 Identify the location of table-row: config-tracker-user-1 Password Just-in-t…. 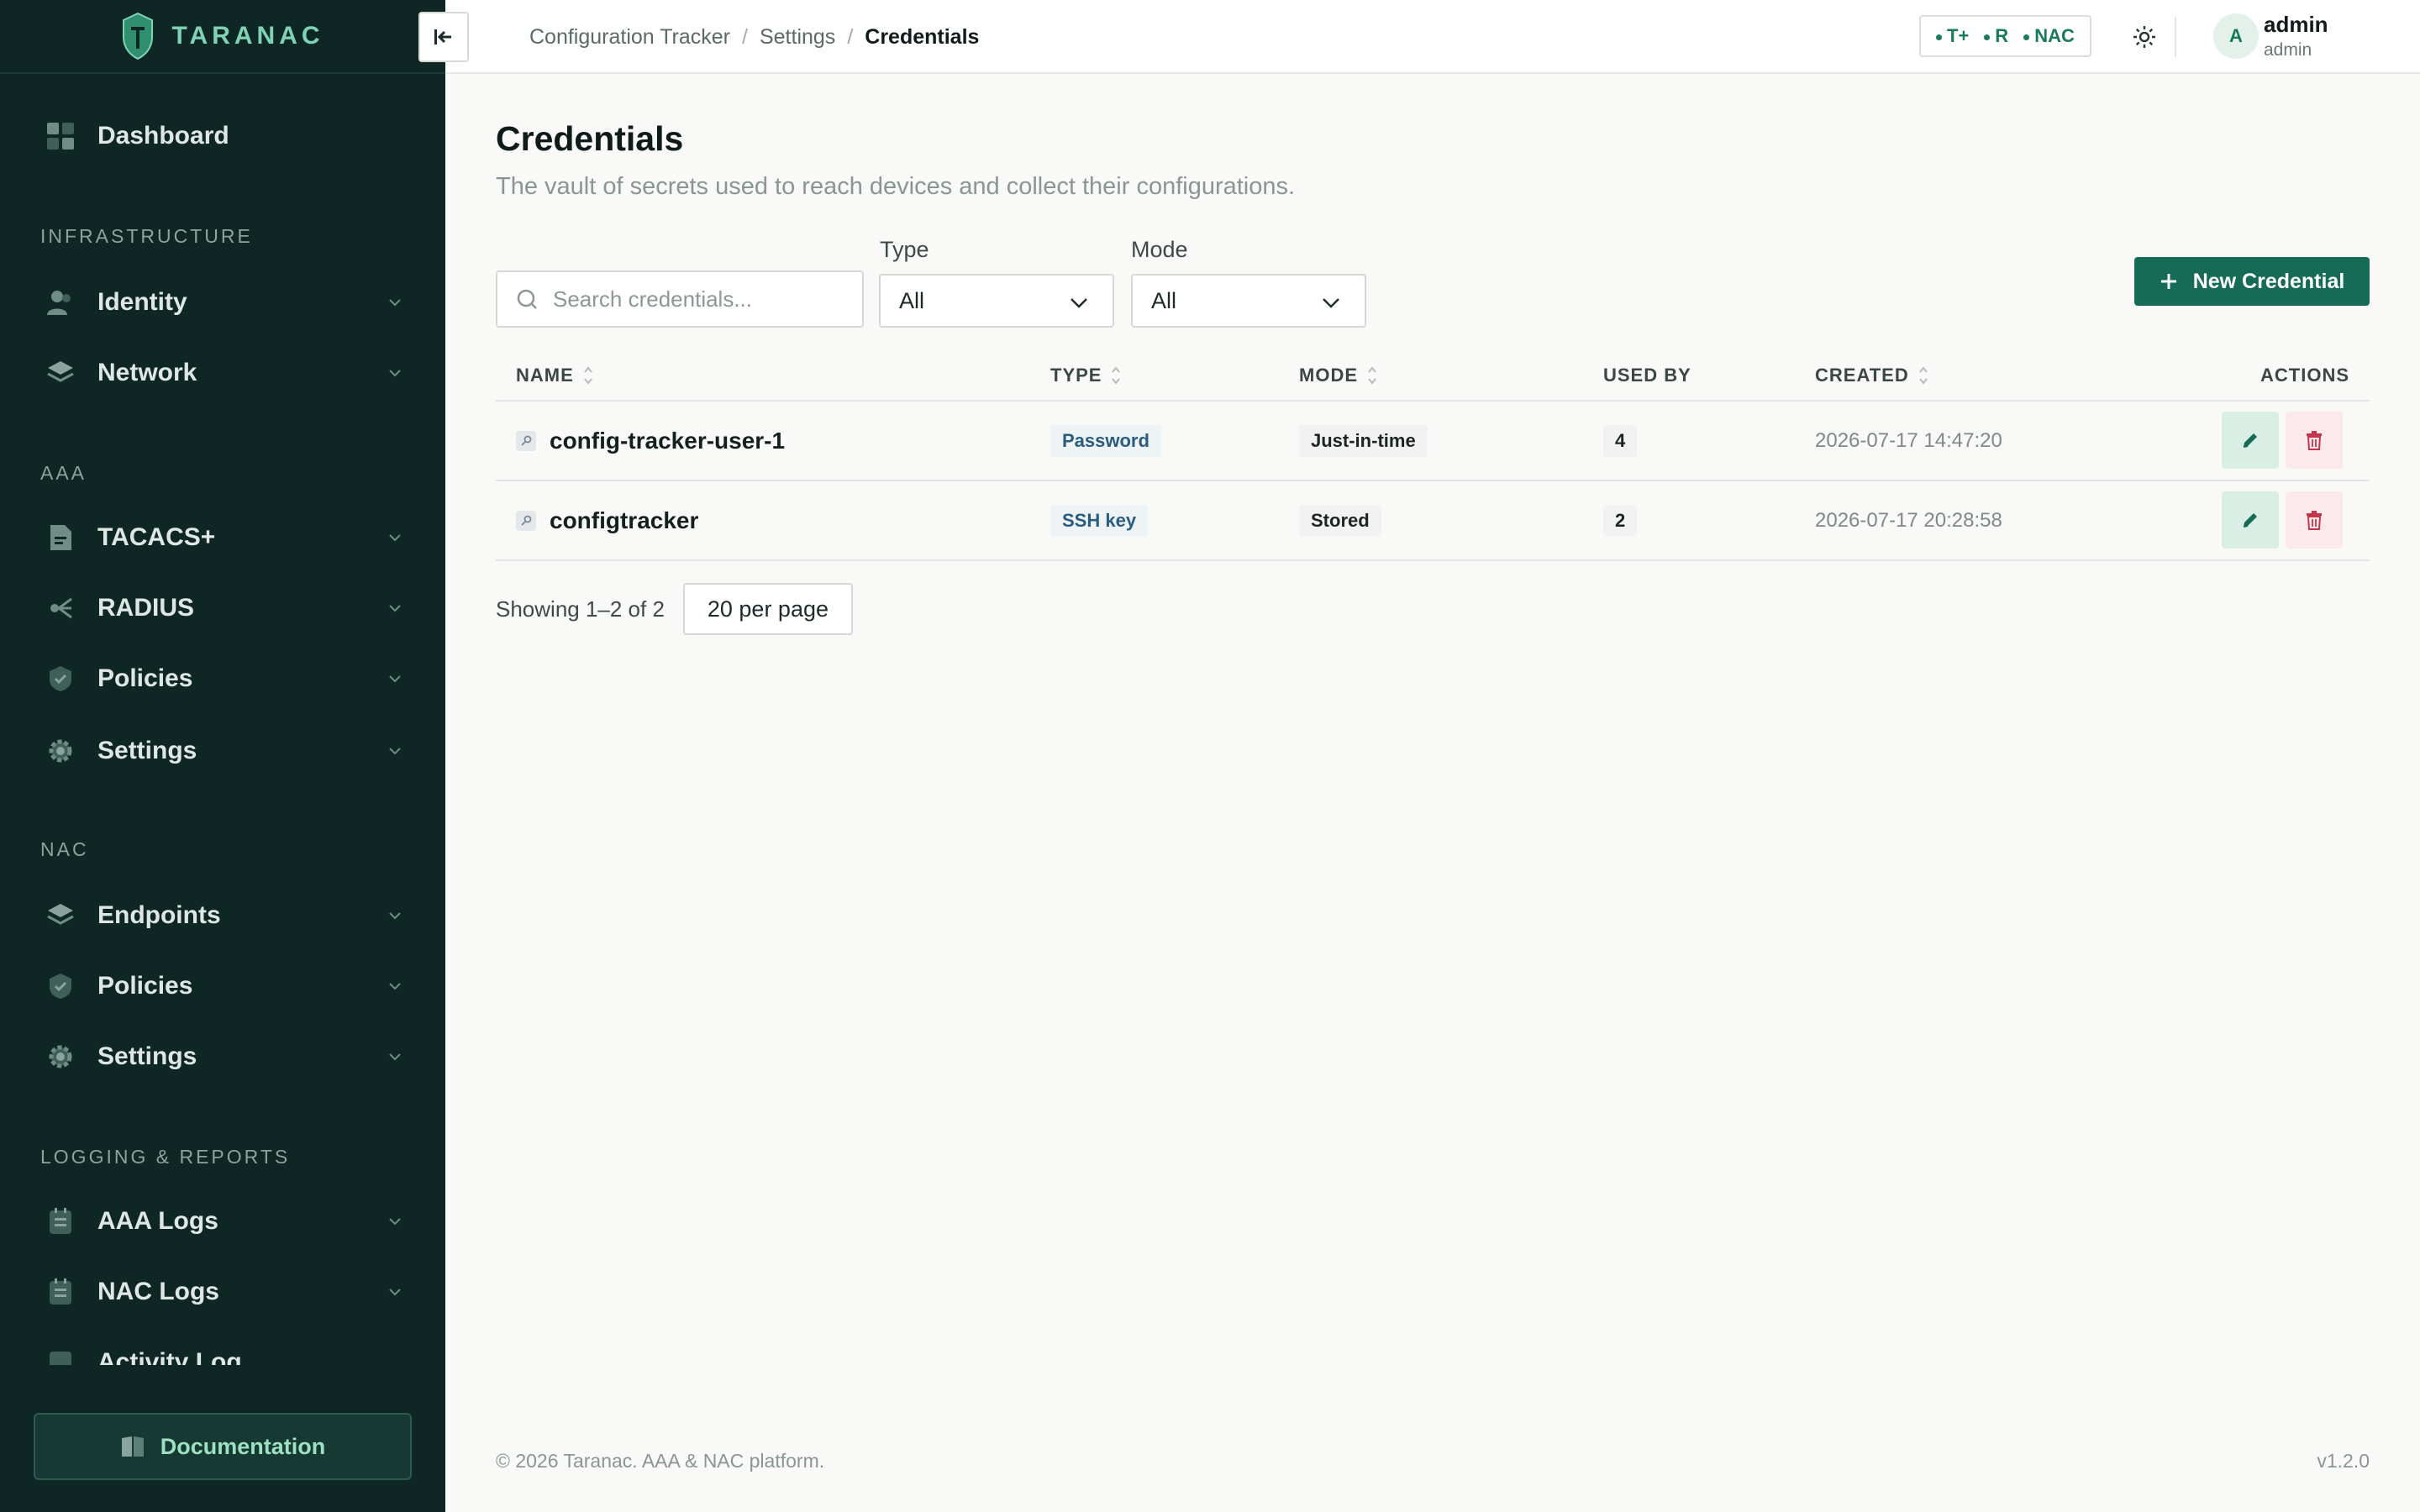
(1433, 441).